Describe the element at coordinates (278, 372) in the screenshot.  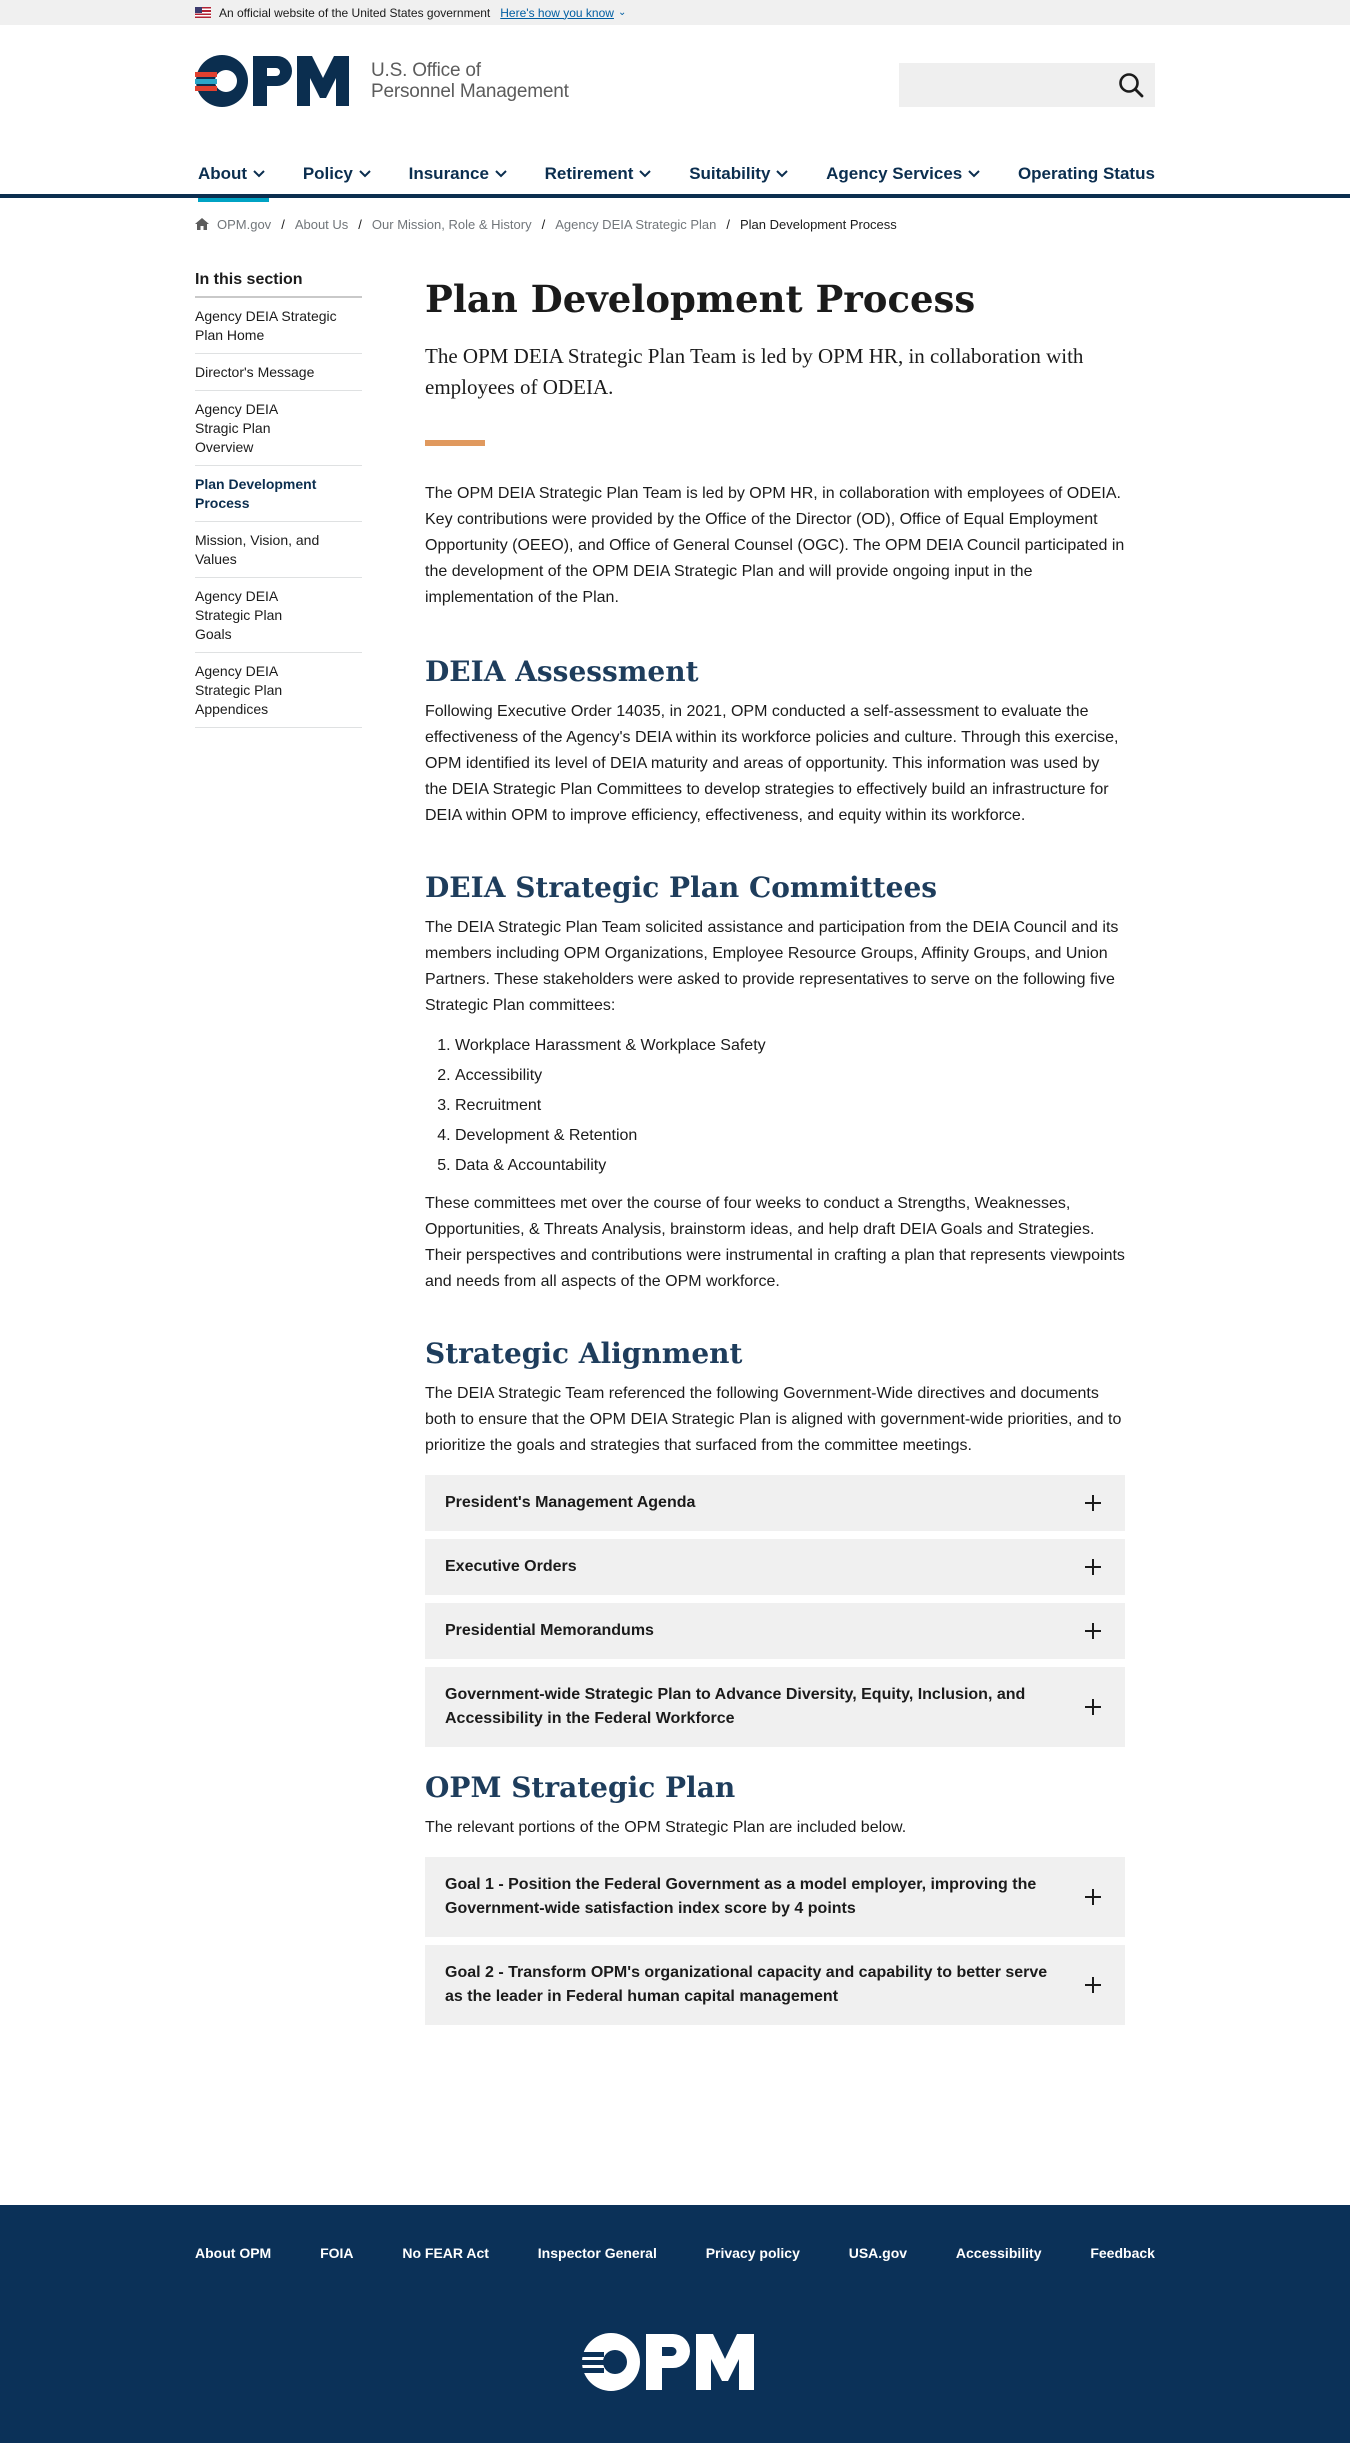
I see `sidebar-item-directors-message: Director's Message` at that location.